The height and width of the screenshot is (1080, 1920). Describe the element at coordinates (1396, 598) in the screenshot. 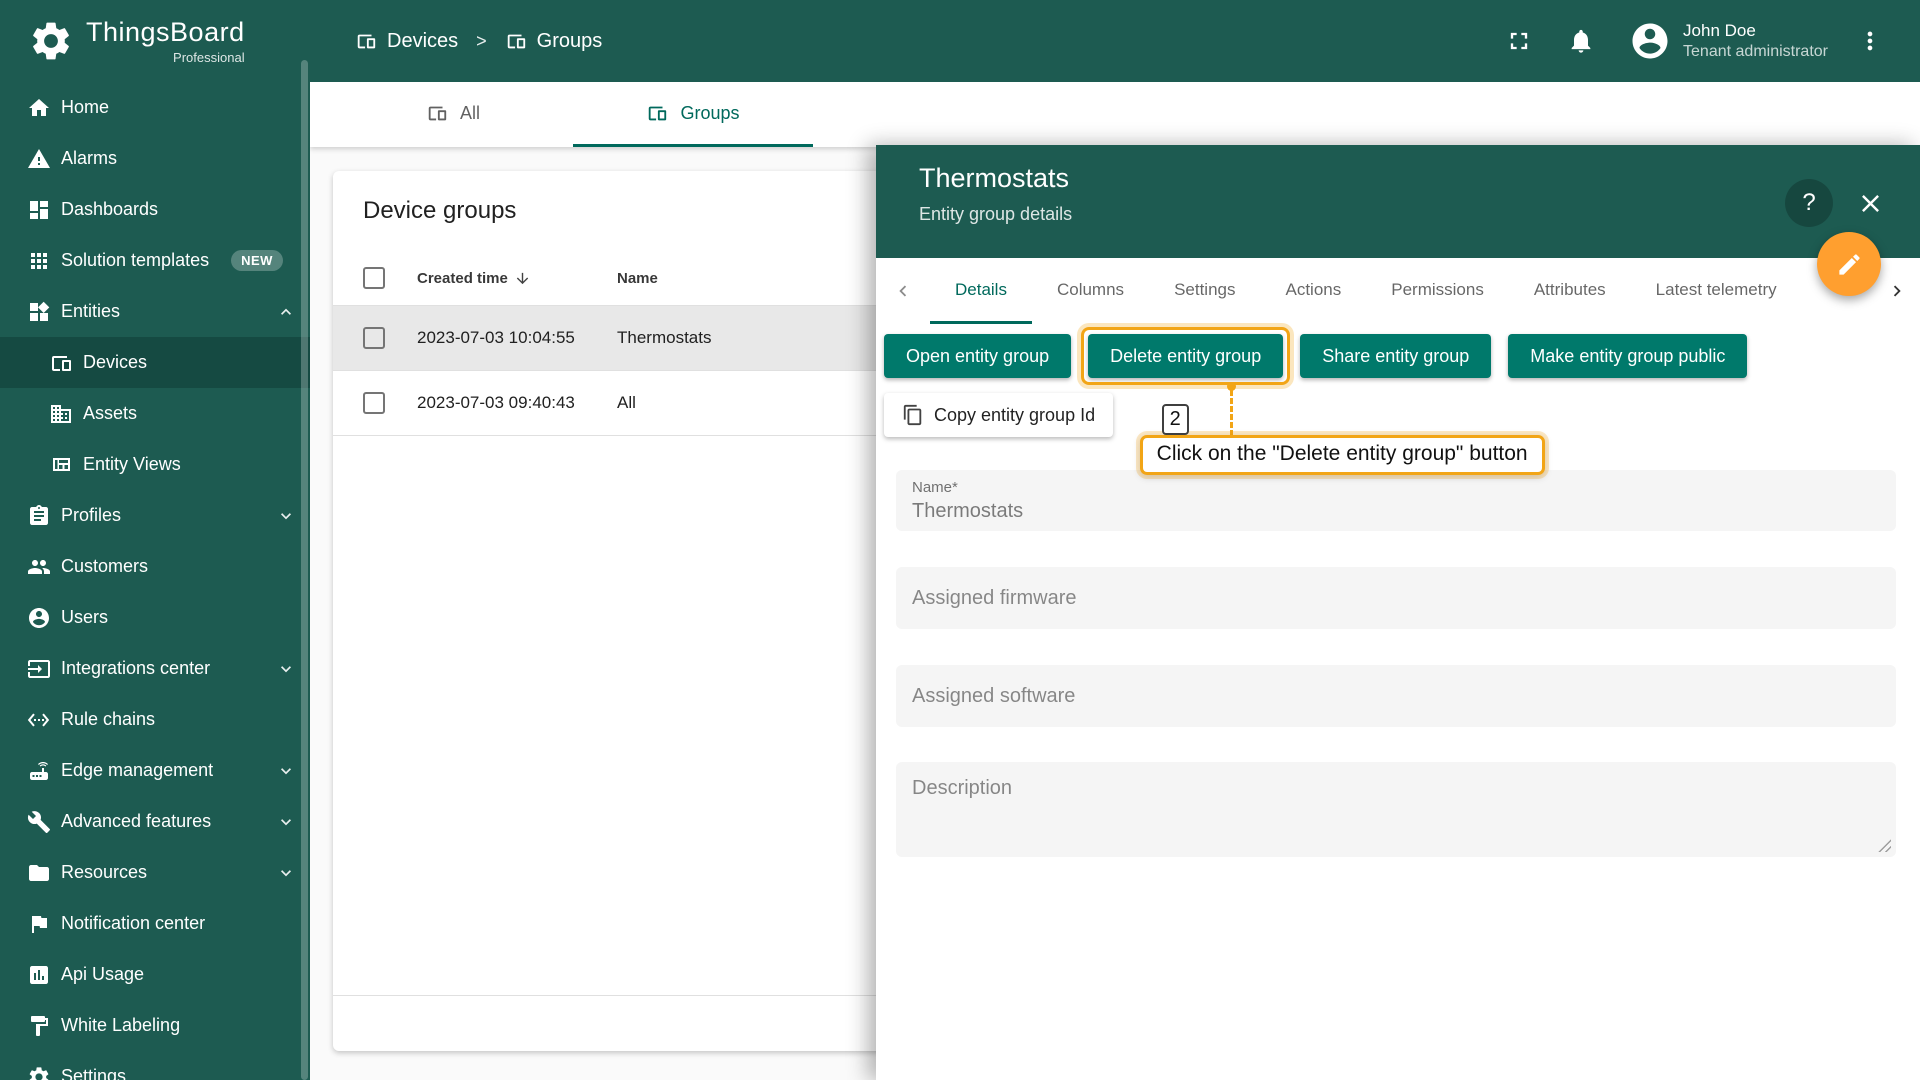

I see `assigned-firmware-field: Assigned firmware` at that location.